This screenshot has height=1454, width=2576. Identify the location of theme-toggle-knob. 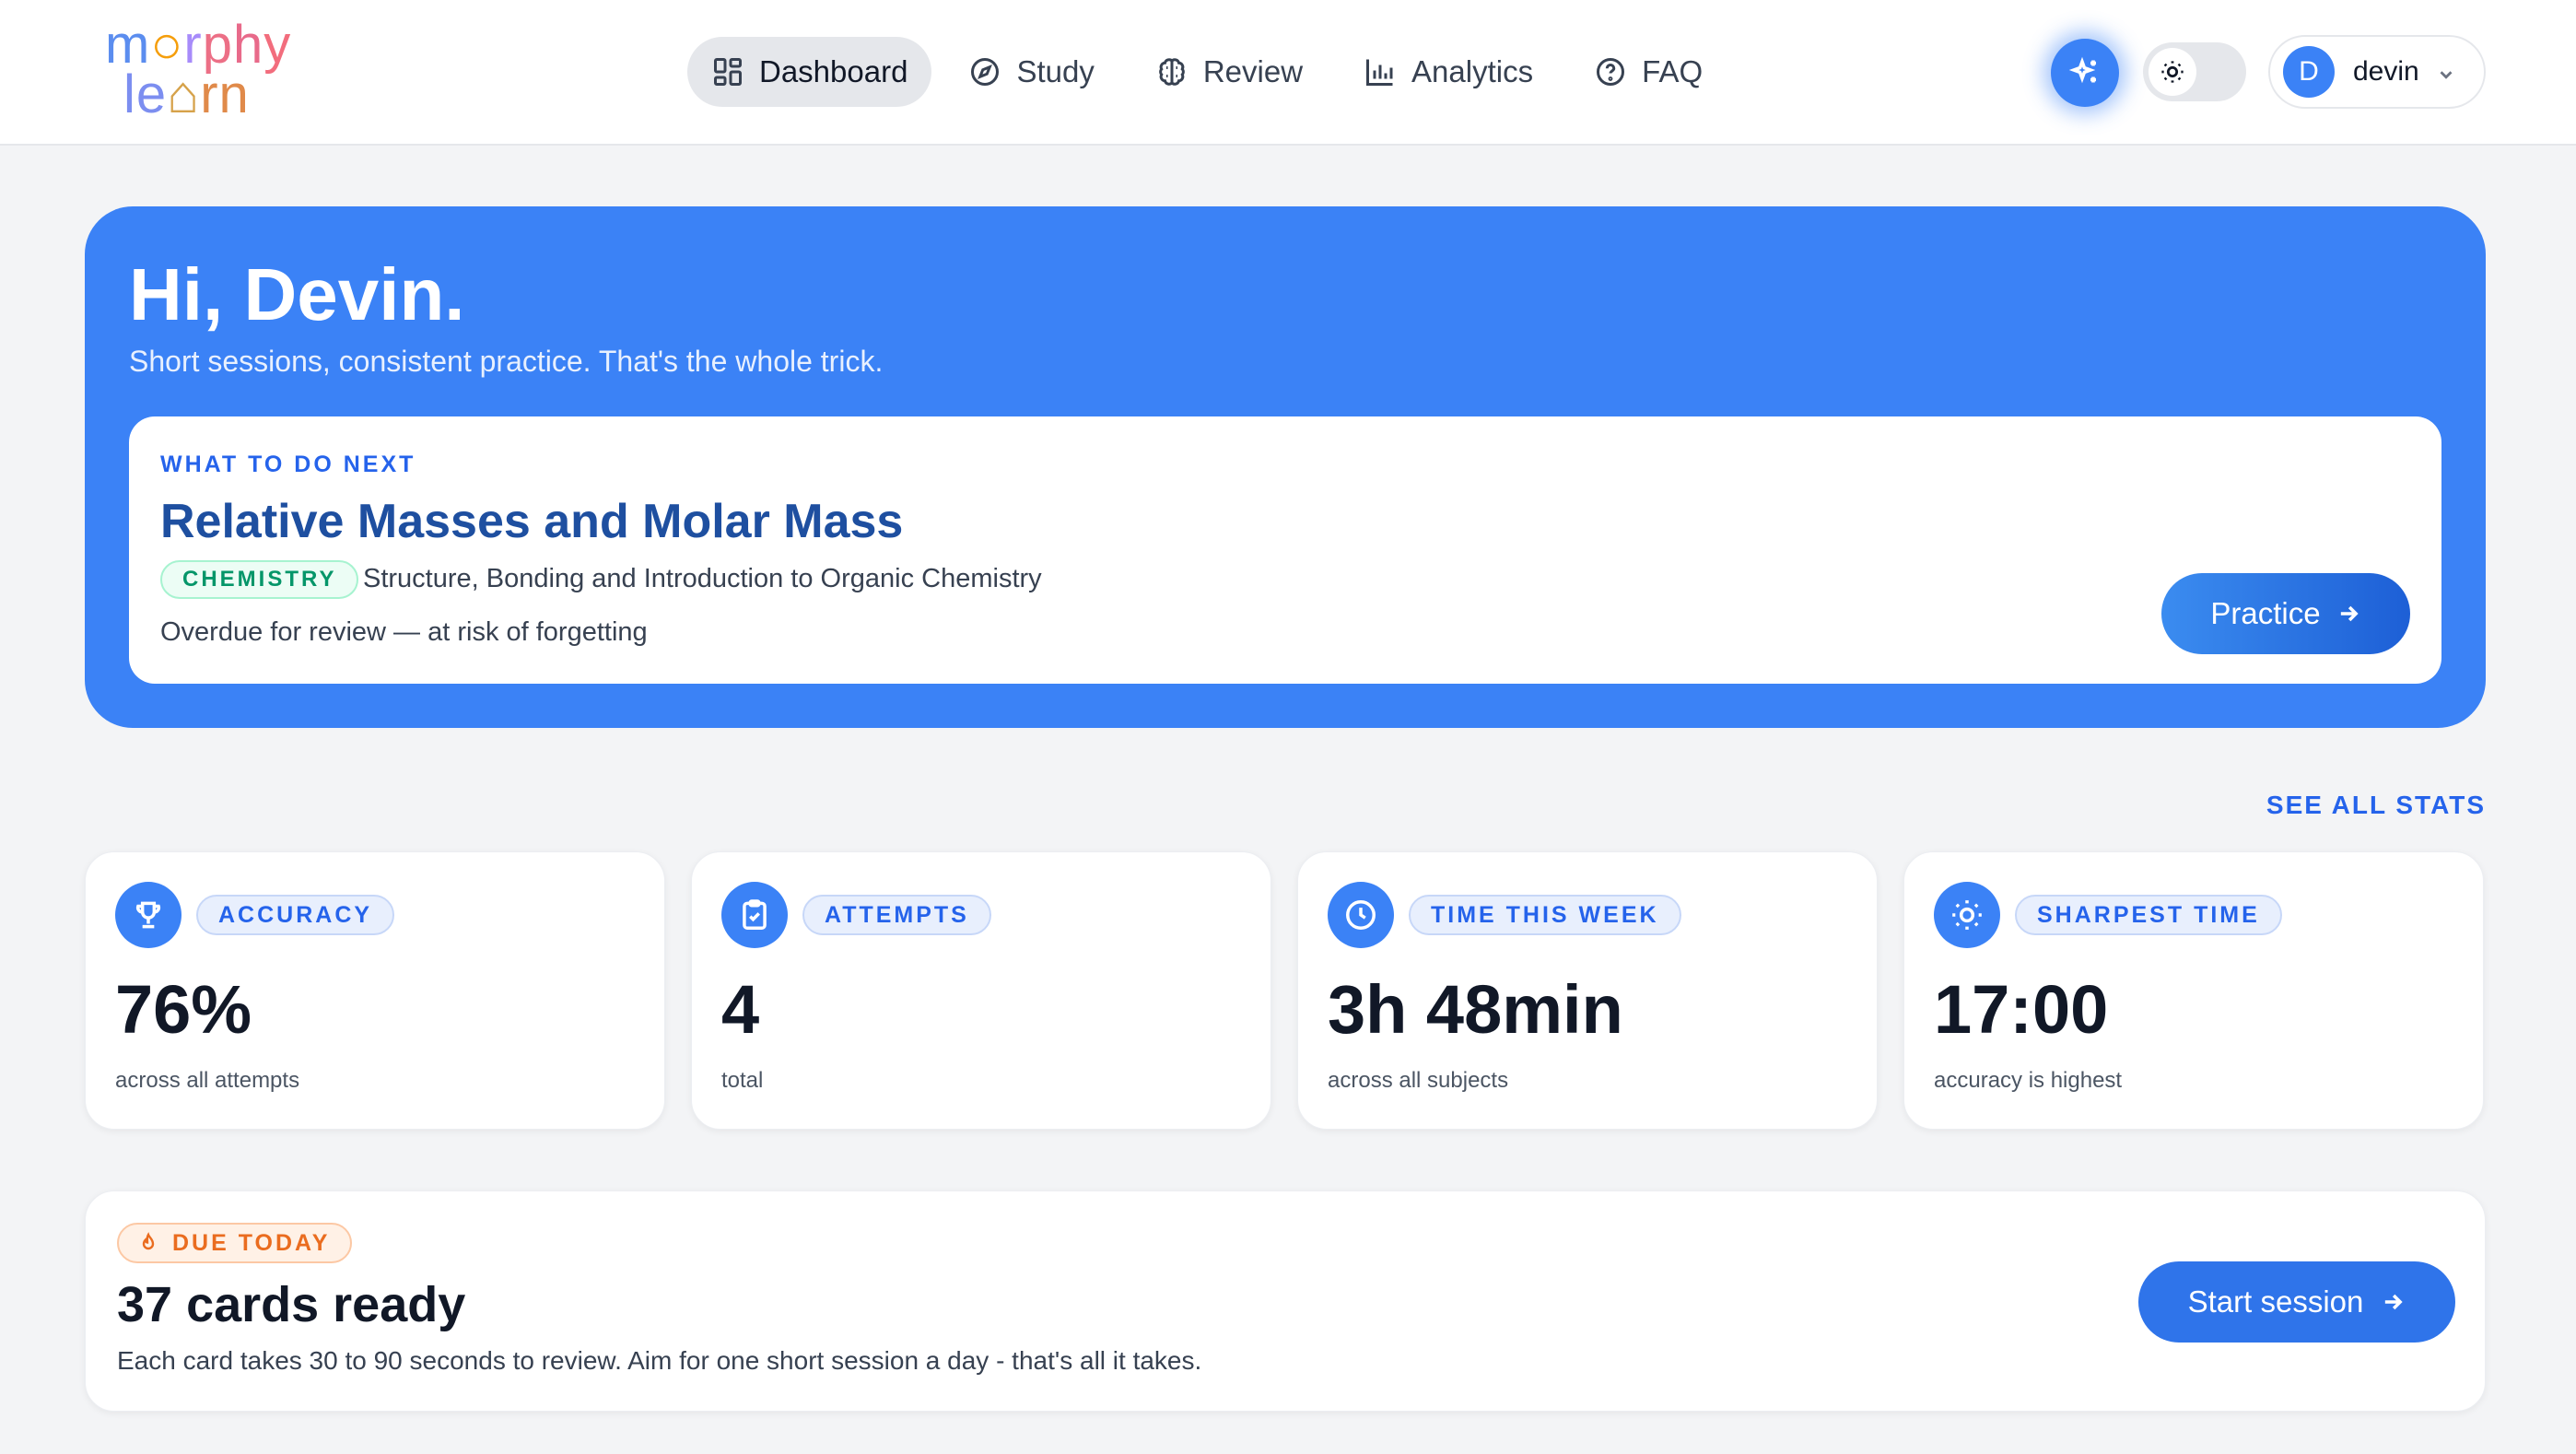
(2172, 72).